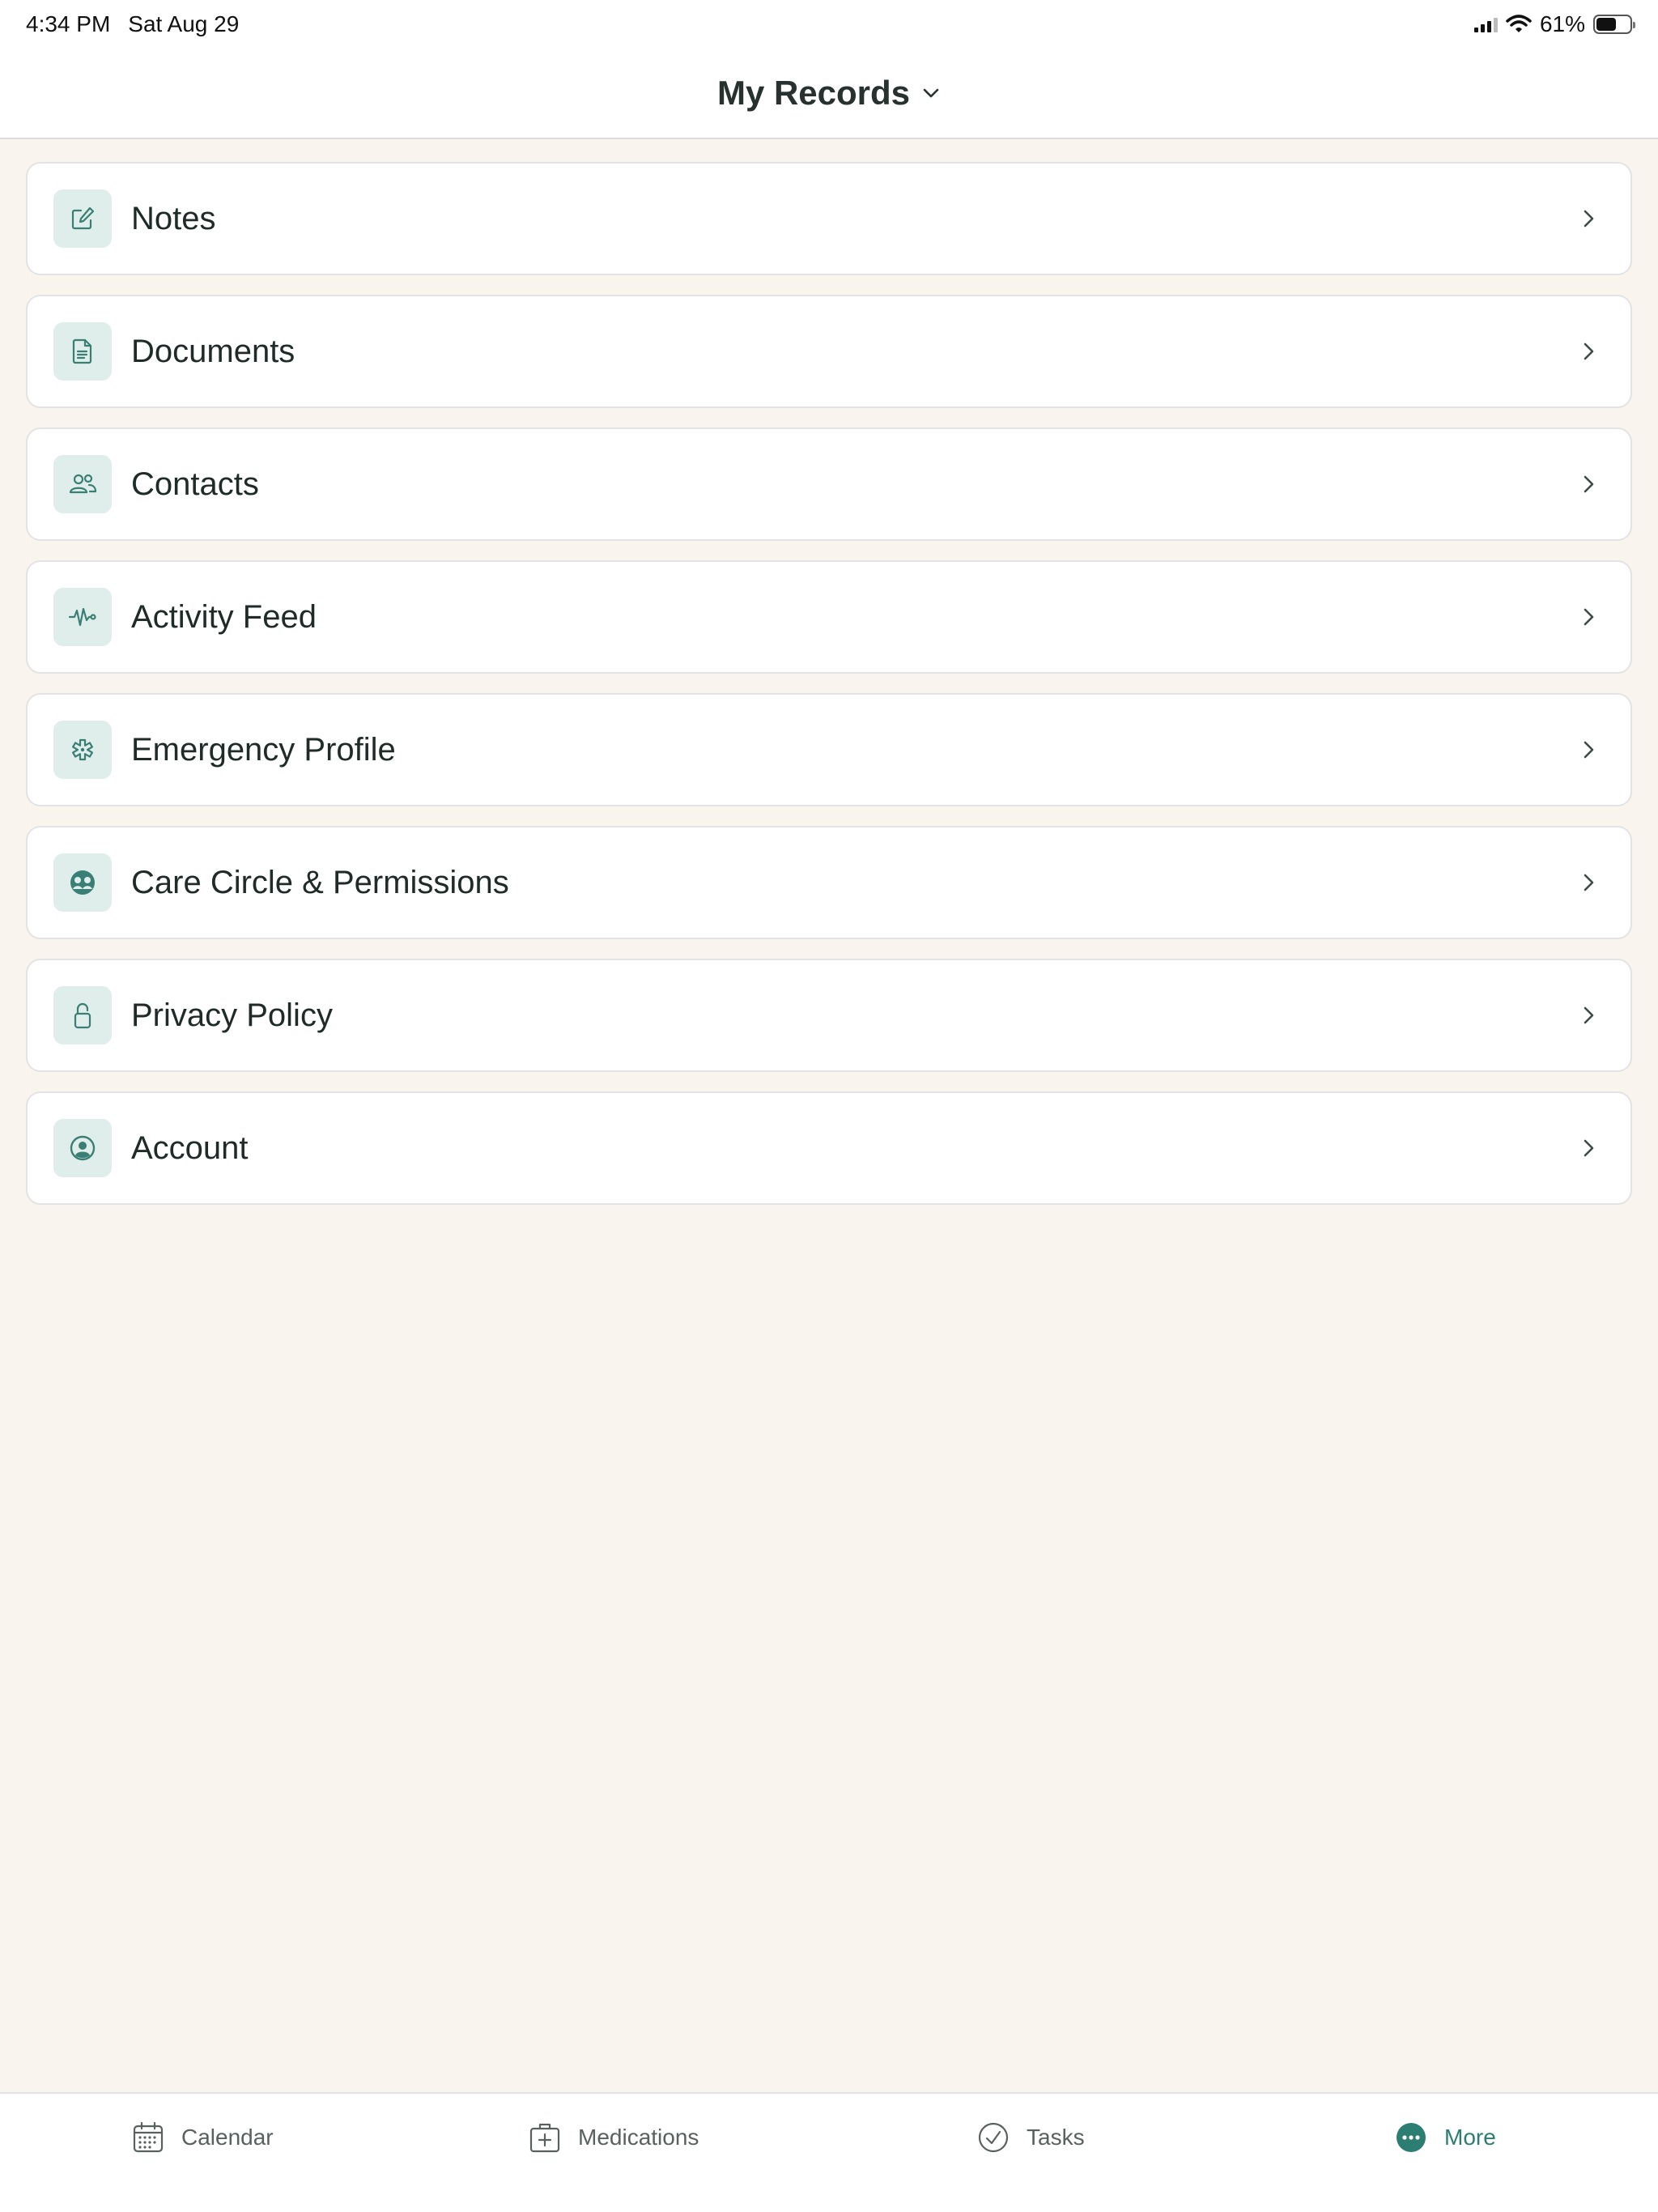 The height and width of the screenshot is (2212, 1658). Describe the element at coordinates (829, 219) in the screenshot. I see `menu-item-notes: Notes` at that location.